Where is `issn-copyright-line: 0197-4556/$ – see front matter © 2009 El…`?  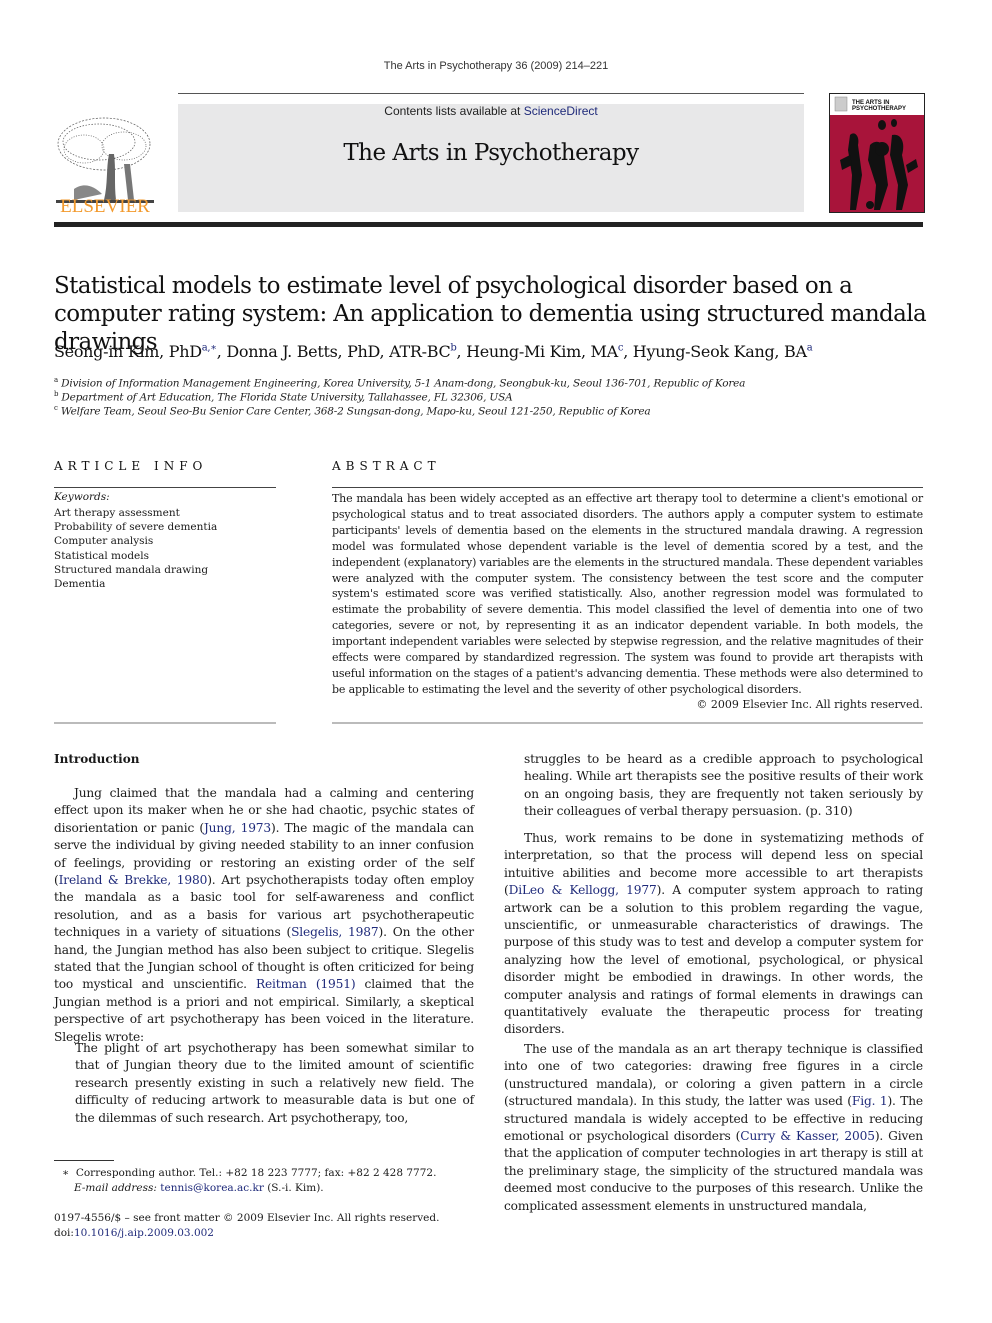
issn-copyright-line: 0197-4556/$ – see front matter © 2009 El… is located at coordinates (247, 1218).